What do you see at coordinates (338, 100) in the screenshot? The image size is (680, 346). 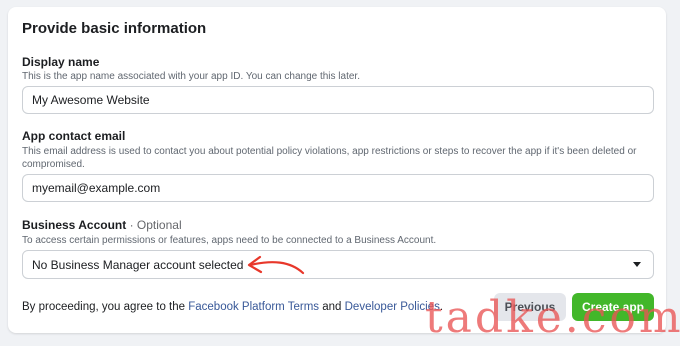 I see `display-name-input` at bounding box center [338, 100].